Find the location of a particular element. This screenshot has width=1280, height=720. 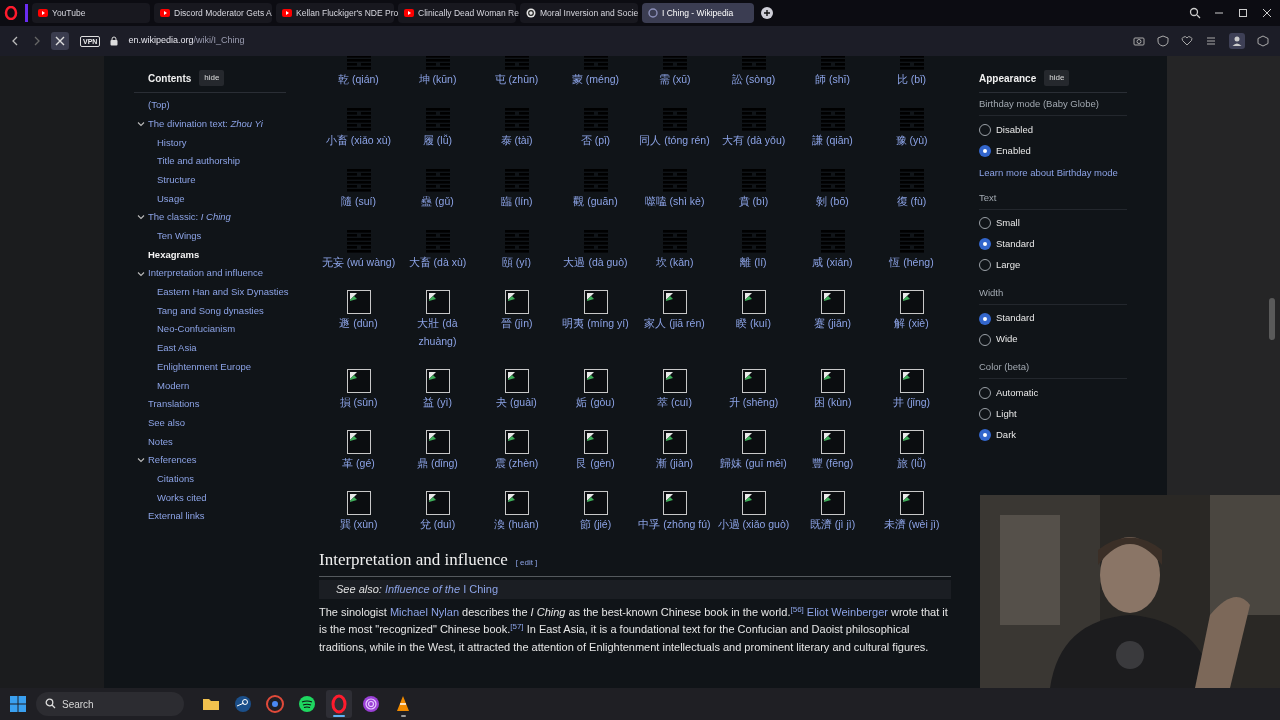

hexagram-link: 否 (pǐ) is located at coordinates (595, 140).